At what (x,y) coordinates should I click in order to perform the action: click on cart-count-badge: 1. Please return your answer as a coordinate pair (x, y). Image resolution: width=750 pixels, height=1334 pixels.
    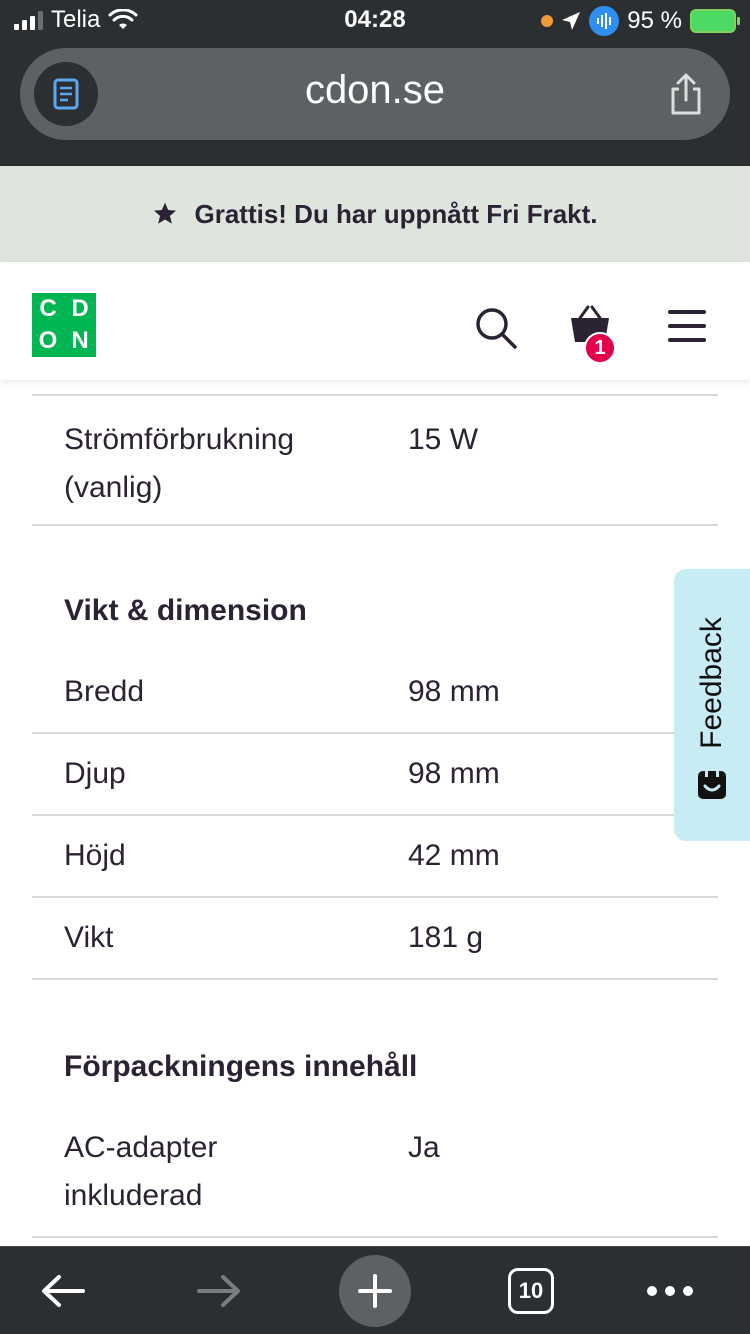
    Looking at the image, I should click on (600, 348).